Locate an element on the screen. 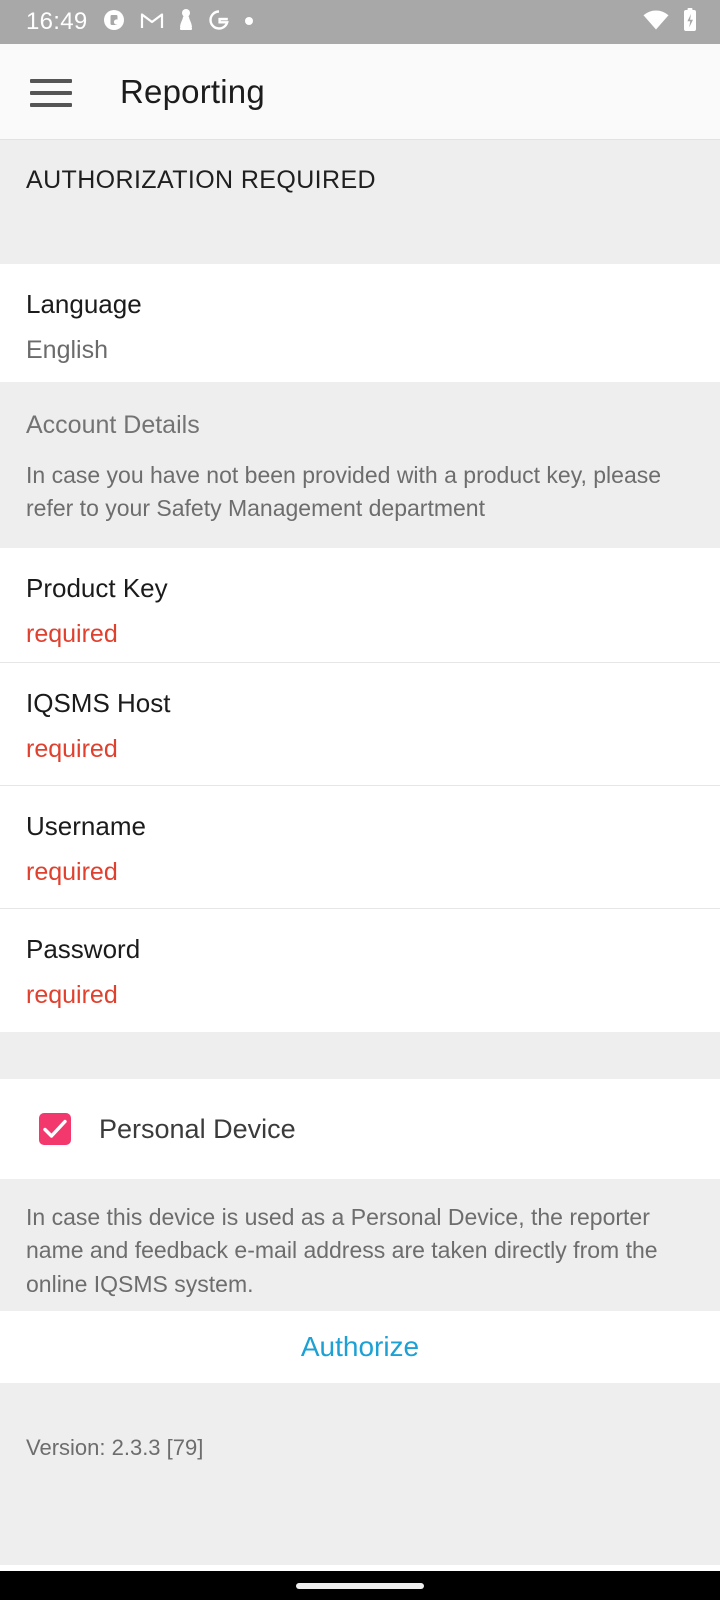 The image size is (720, 1600). authorize-button: Authorize is located at coordinates (360, 1347).